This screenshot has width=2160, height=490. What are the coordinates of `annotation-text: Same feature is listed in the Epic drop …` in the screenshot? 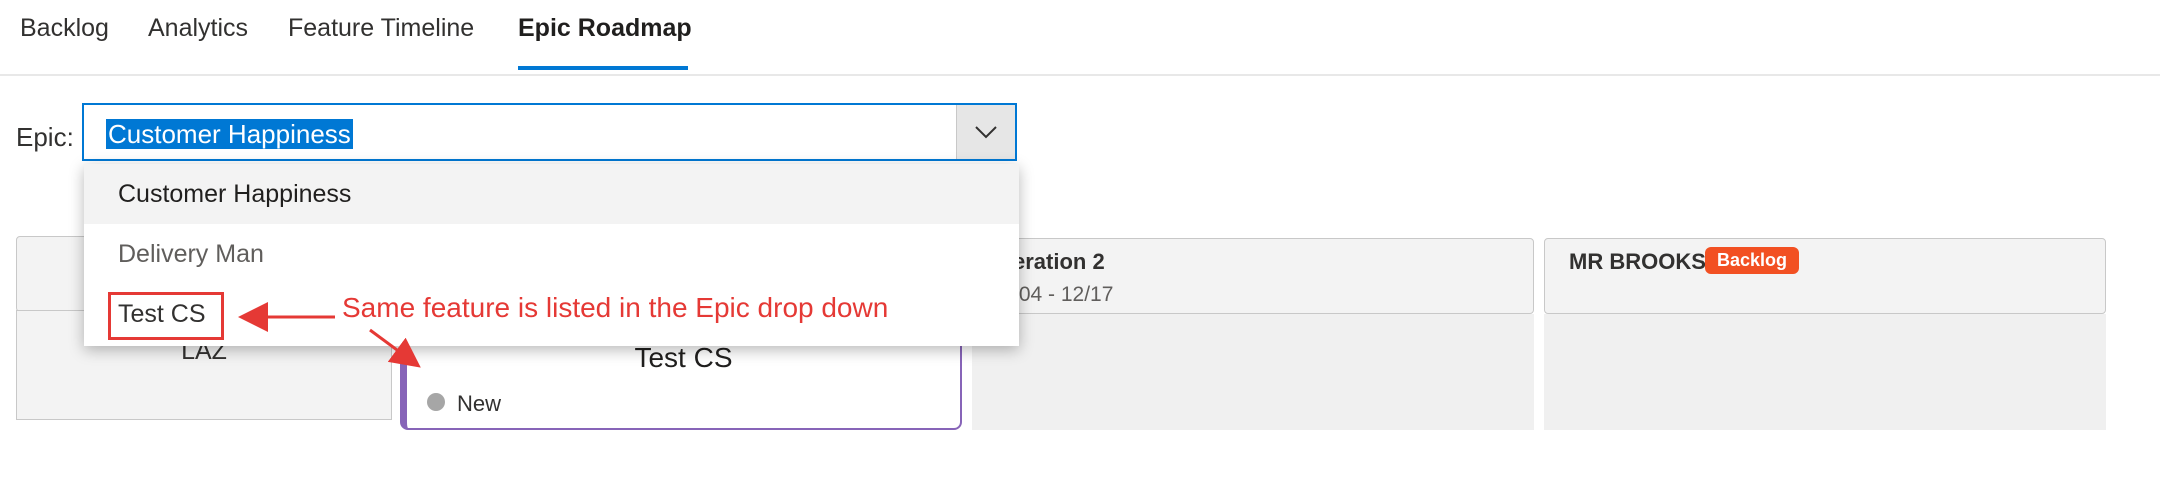 It's located at (615, 307).